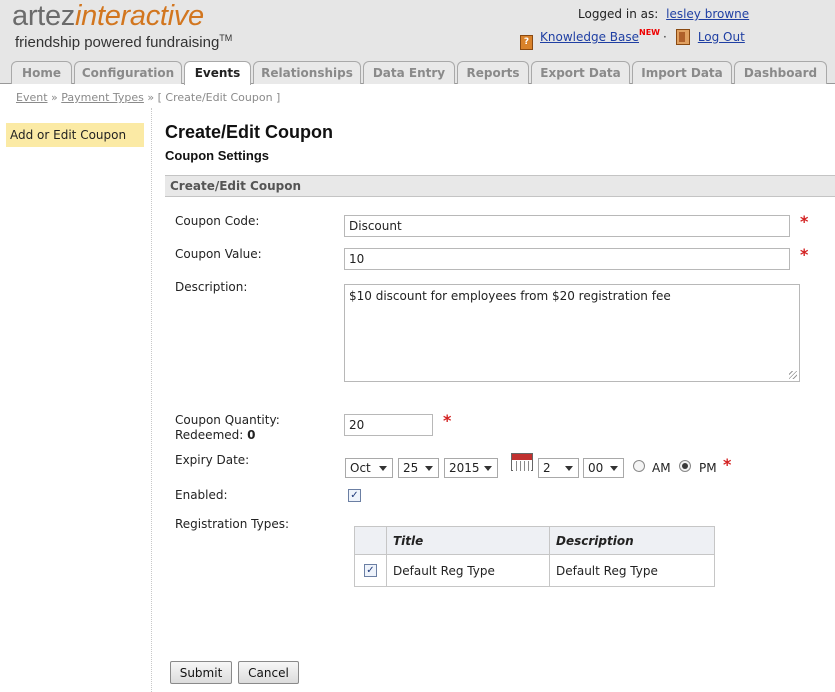 This screenshot has width=835, height=692. What do you see at coordinates (639, 466) in the screenshot?
I see `am-radio` at bounding box center [639, 466].